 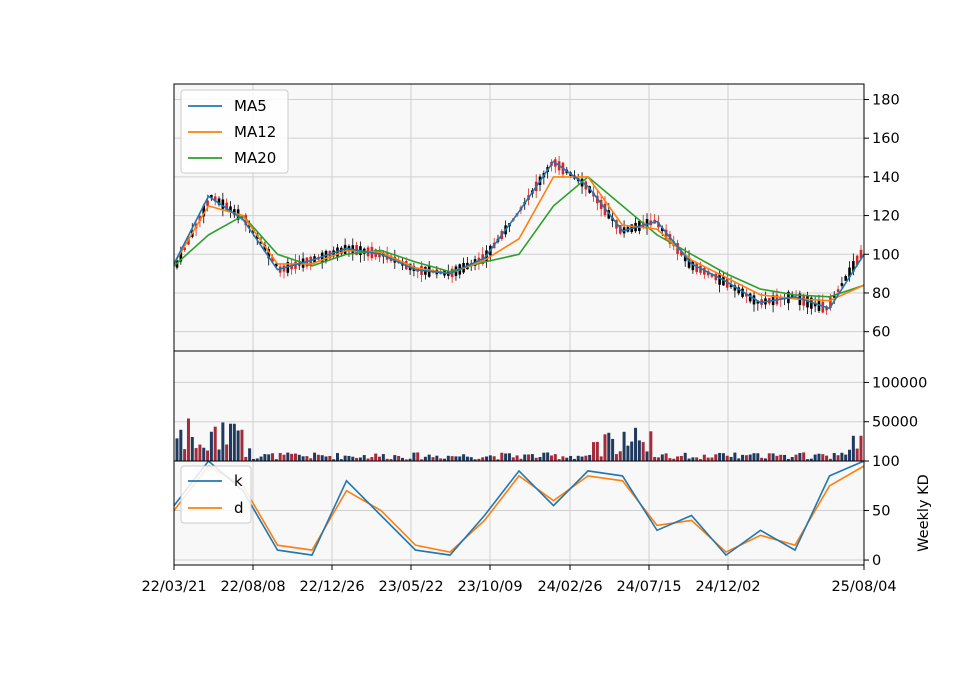 I want to click on volume-tick-label: 100000, so click(x=899, y=383).